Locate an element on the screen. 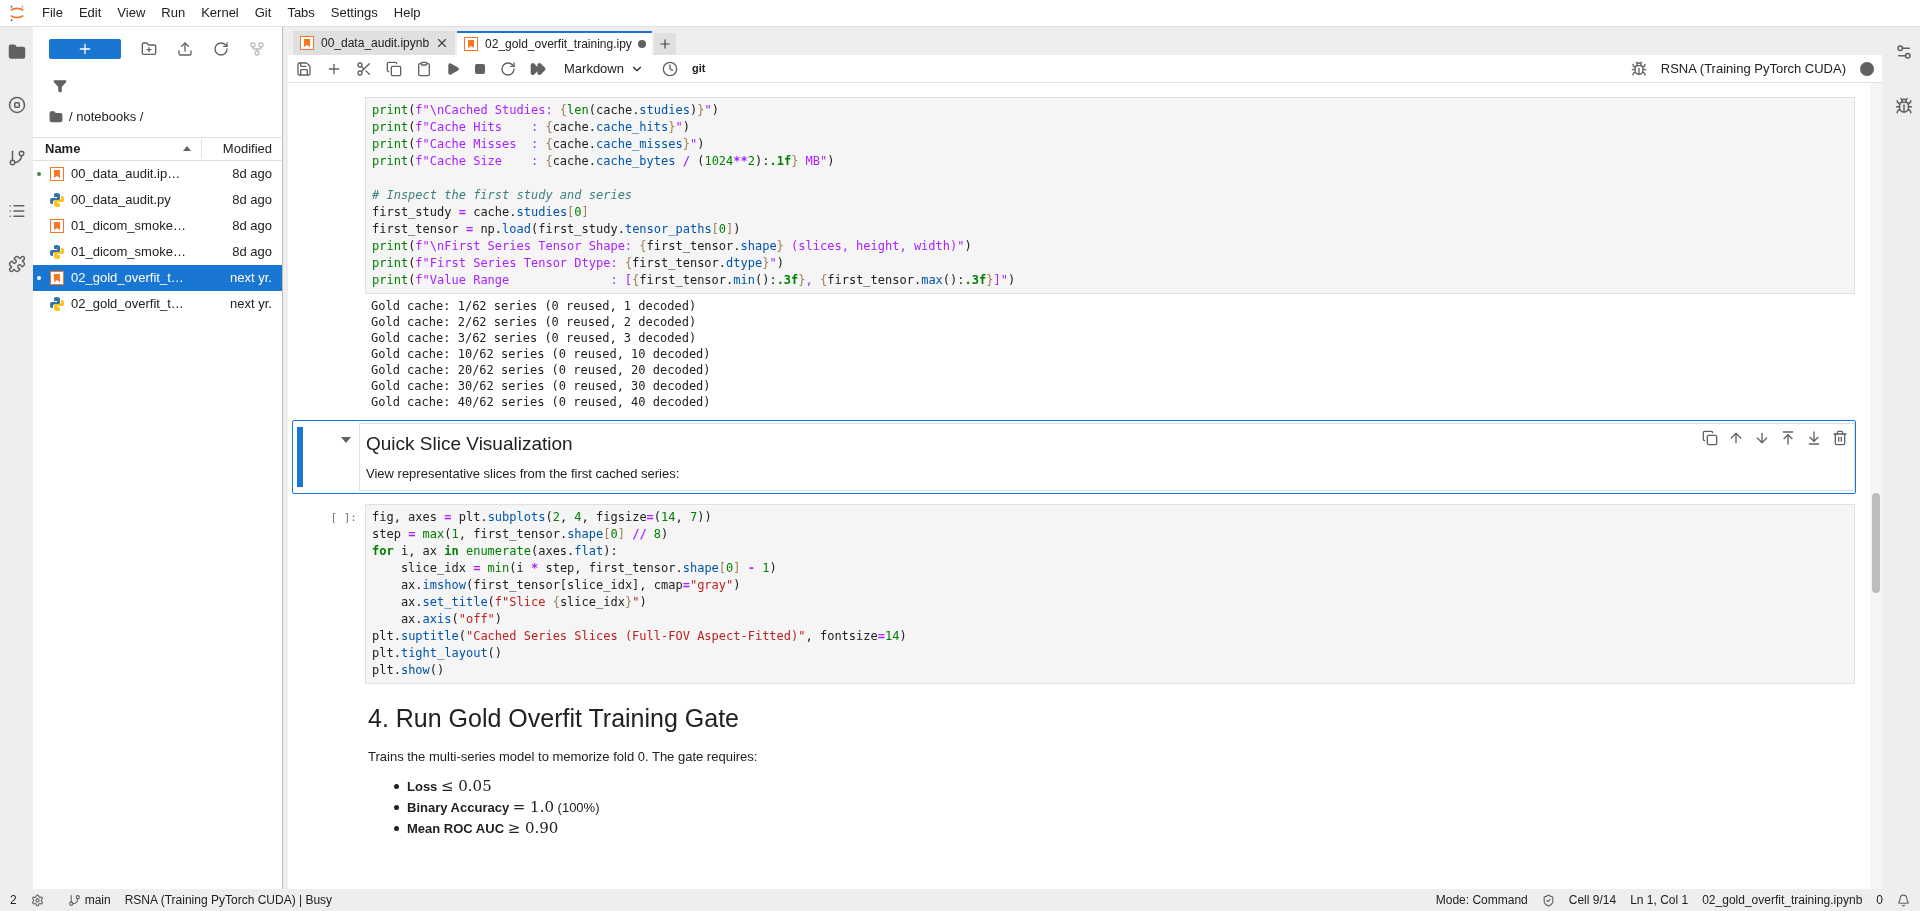  folder-icon is located at coordinates (16, 52).